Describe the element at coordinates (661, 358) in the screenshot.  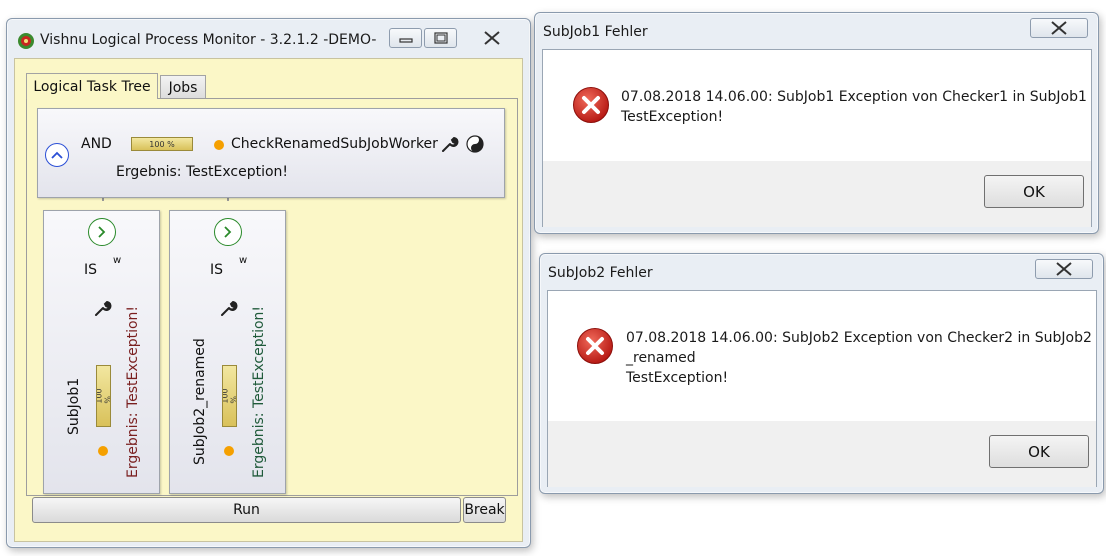
I see `message-line: _renamed` at that location.